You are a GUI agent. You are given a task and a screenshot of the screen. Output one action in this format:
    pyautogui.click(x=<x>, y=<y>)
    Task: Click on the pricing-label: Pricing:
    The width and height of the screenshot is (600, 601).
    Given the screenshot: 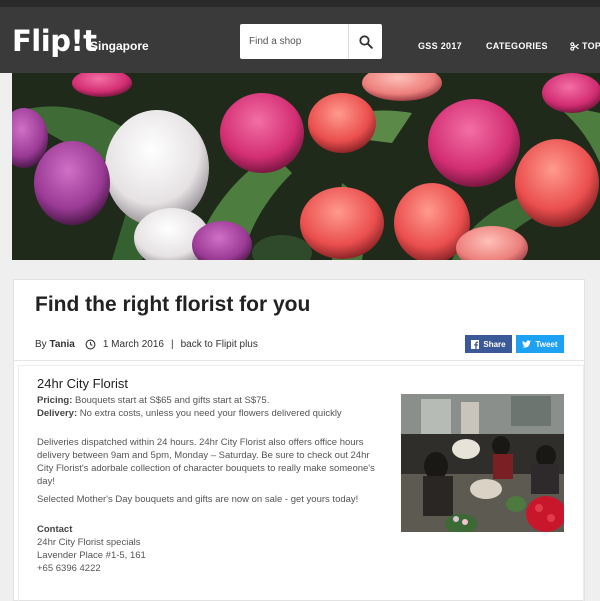 What is the action you would take?
    pyautogui.click(x=55, y=400)
    